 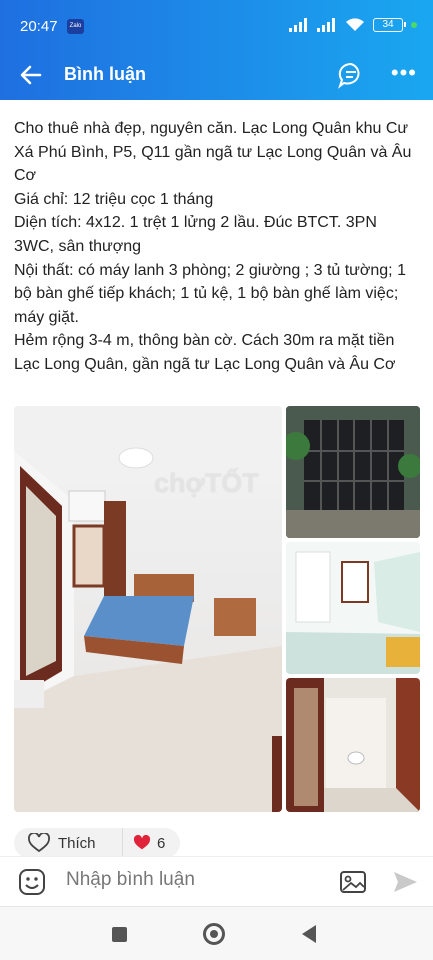 I want to click on system-nav-bar, so click(x=216, y=933).